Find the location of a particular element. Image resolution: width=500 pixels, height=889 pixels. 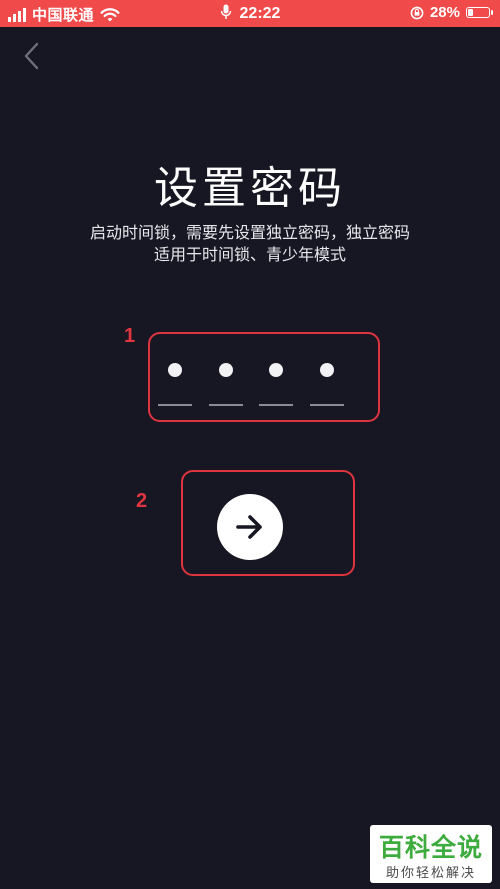

battery-percent: 28% is located at coordinates (444, 12).